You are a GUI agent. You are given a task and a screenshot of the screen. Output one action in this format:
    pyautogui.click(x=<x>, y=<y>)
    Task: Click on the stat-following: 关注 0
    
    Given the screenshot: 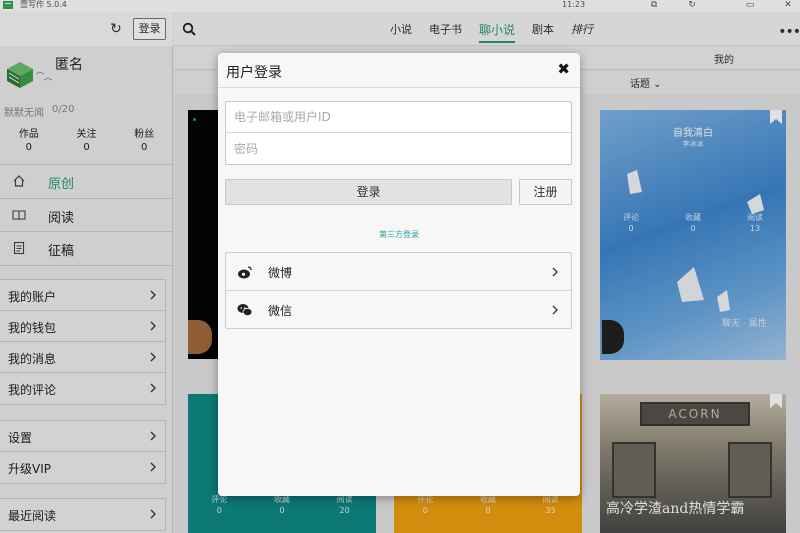 What is the action you would take?
    pyautogui.click(x=87, y=141)
    